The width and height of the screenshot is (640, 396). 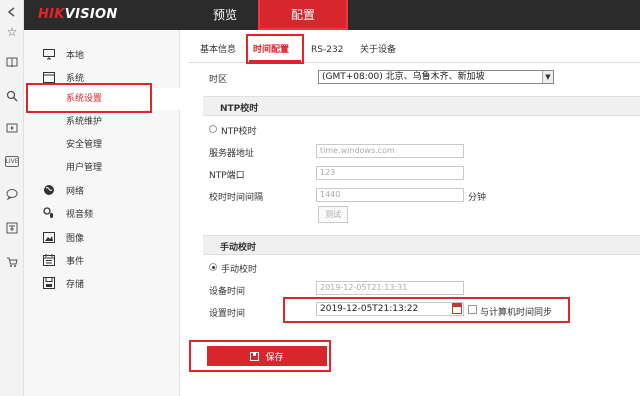 What do you see at coordinates (260, 356) in the screenshot?
I see `save-highlight-box` at bounding box center [260, 356].